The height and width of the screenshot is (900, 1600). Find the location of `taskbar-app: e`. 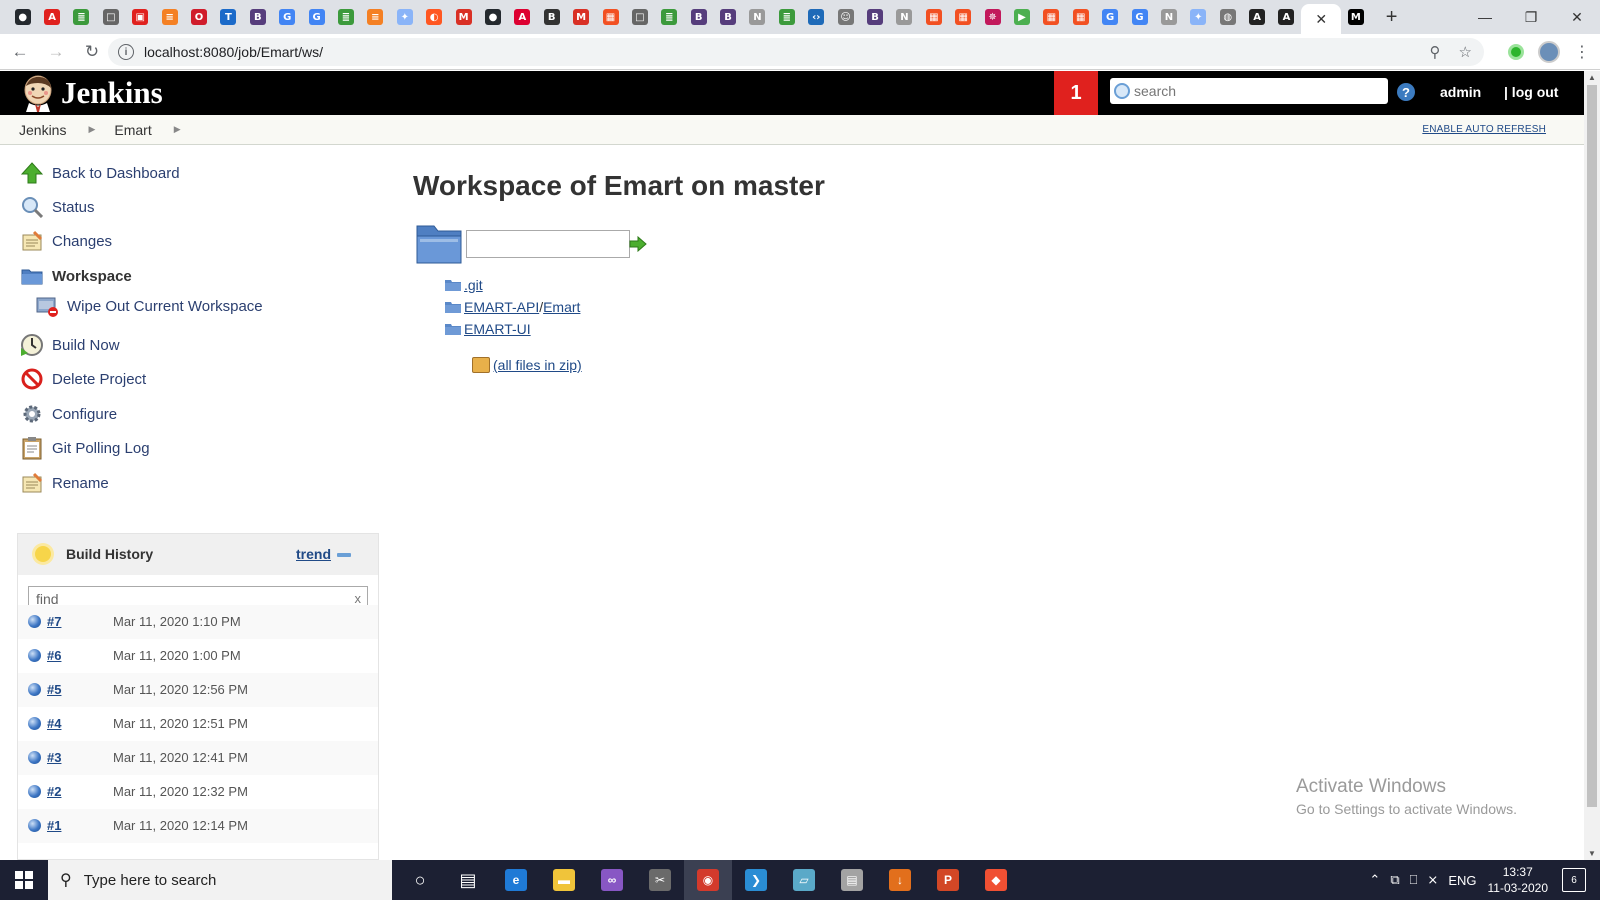

taskbar-app: e is located at coordinates (516, 880).